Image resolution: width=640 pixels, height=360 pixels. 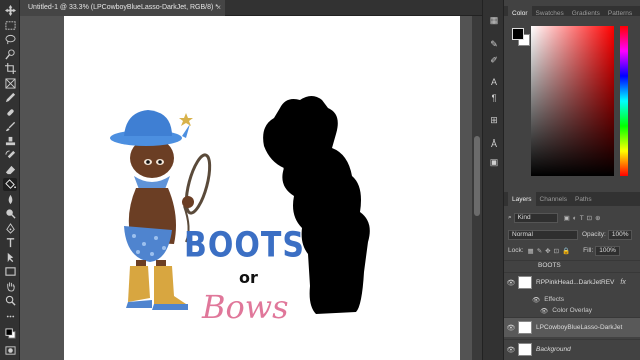 I want to click on layer-row-lpcowboy: 👁 LPCowboyBlueLasso-DarkJet, so click(x=572, y=327).